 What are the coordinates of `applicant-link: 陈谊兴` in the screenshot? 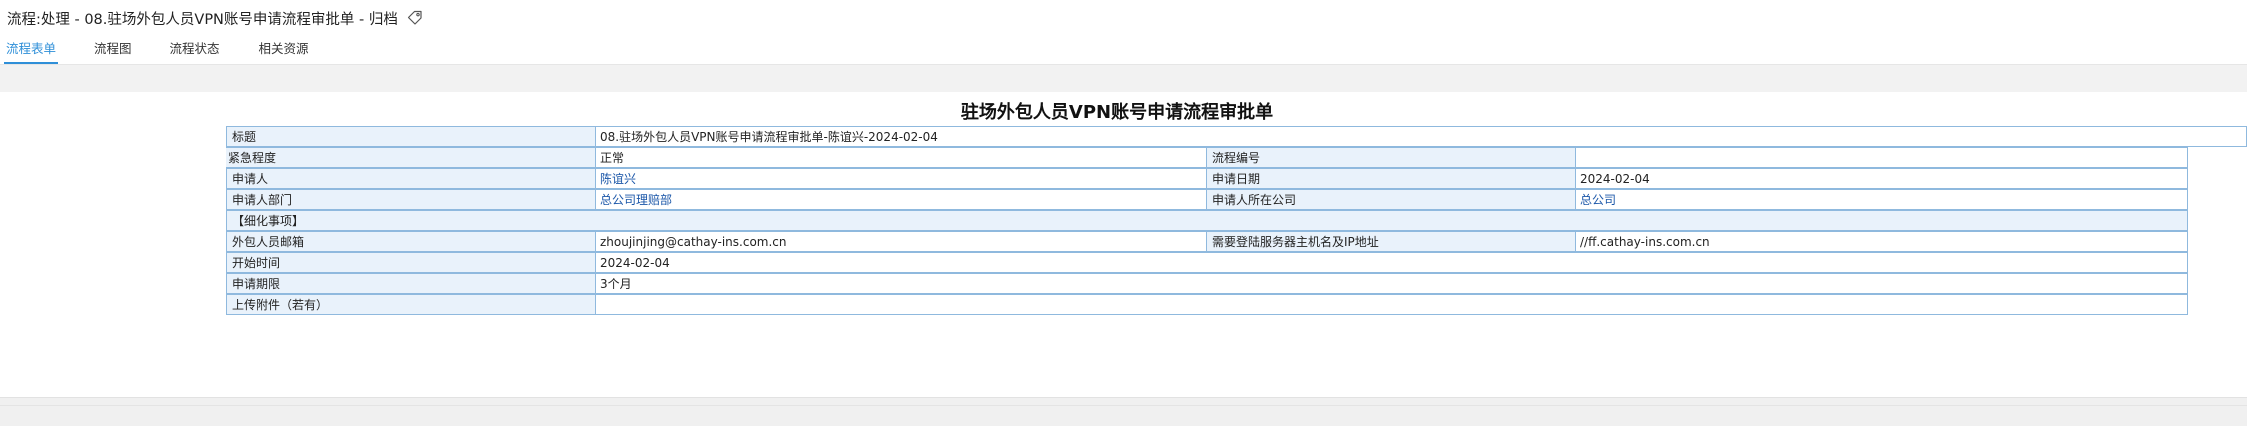 It's located at (901, 178).